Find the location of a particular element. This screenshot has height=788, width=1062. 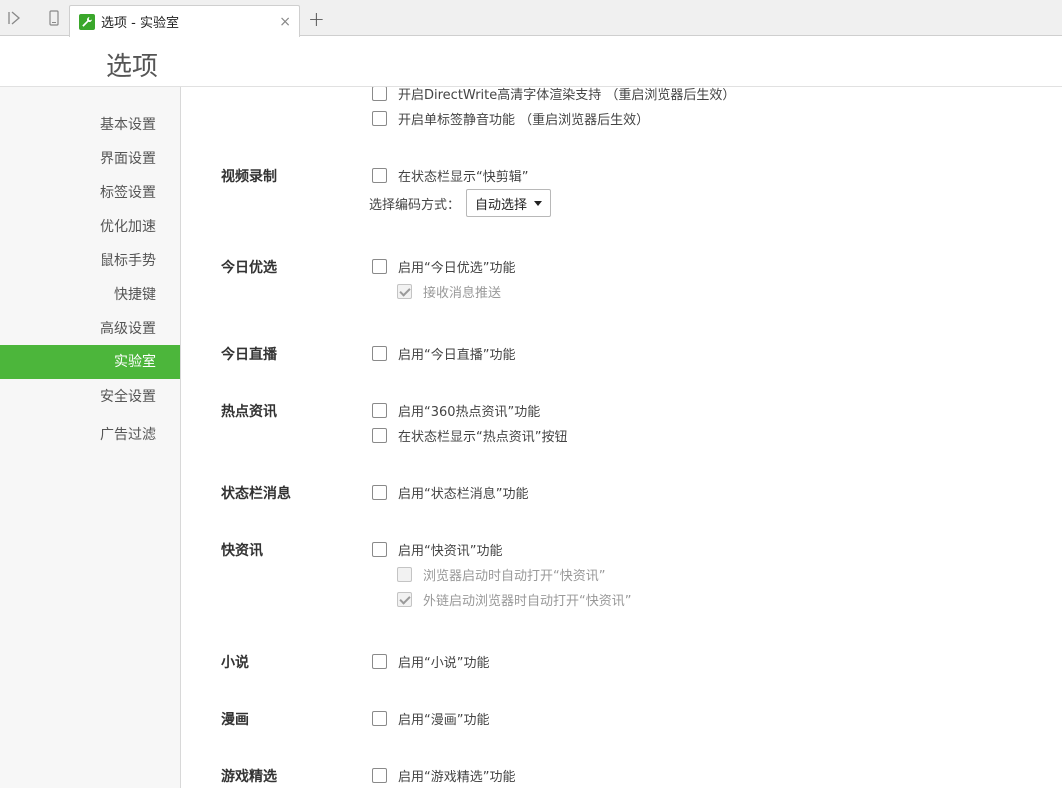

codec-label: 选择编码方式： is located at coordinates (415, 205).